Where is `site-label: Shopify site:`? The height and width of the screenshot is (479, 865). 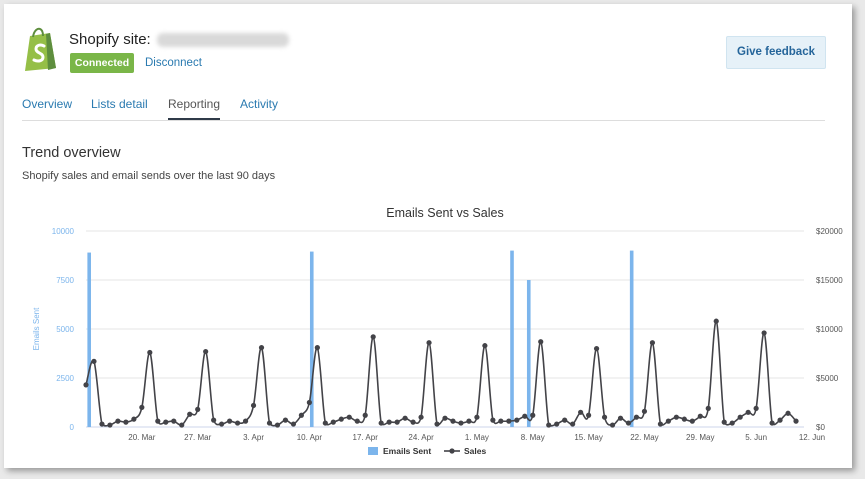 site-label: Shopify site: is located at coordinates (110, 39).